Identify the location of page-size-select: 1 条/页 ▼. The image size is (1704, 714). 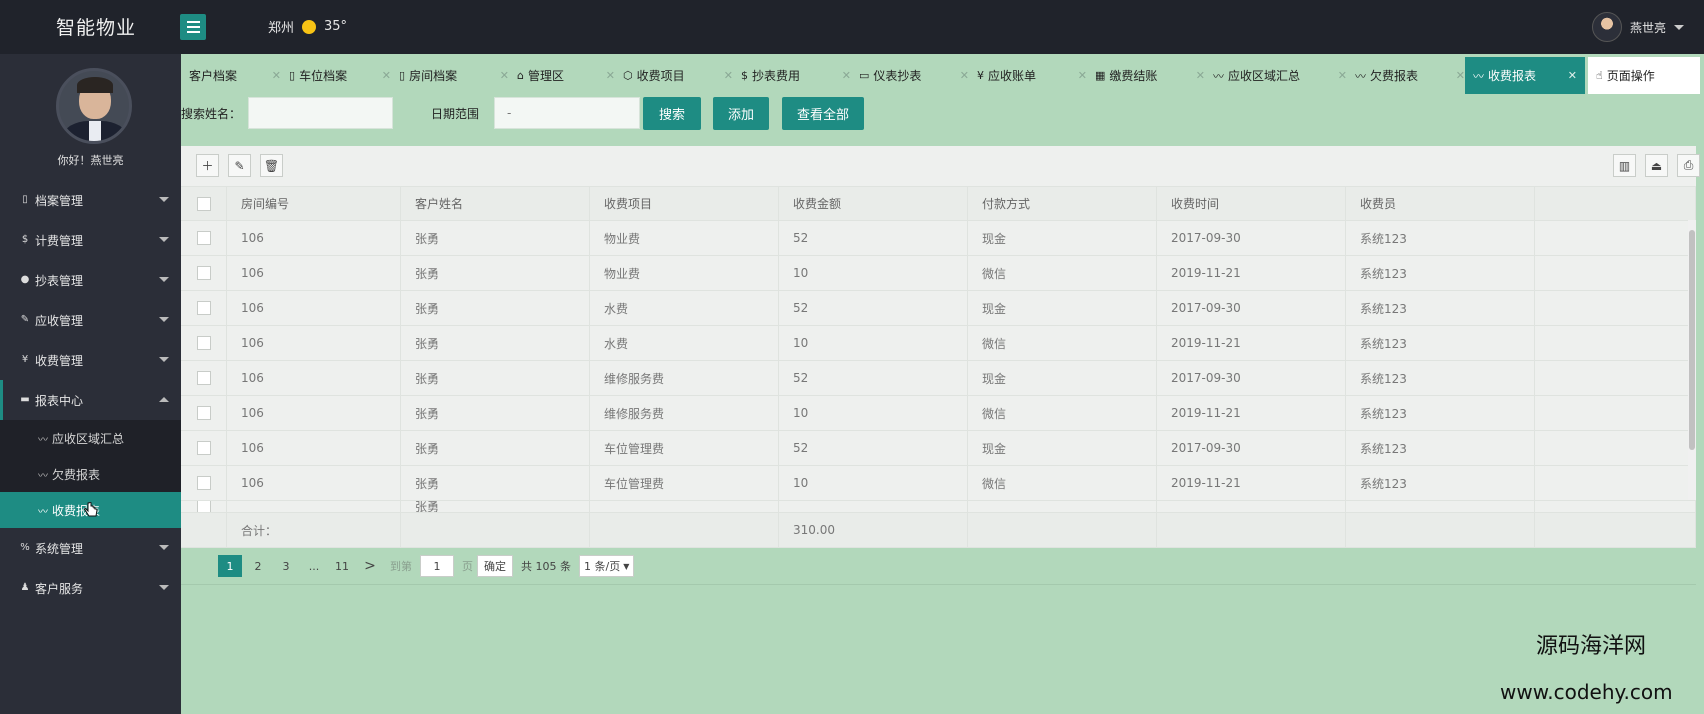
(607, 566).